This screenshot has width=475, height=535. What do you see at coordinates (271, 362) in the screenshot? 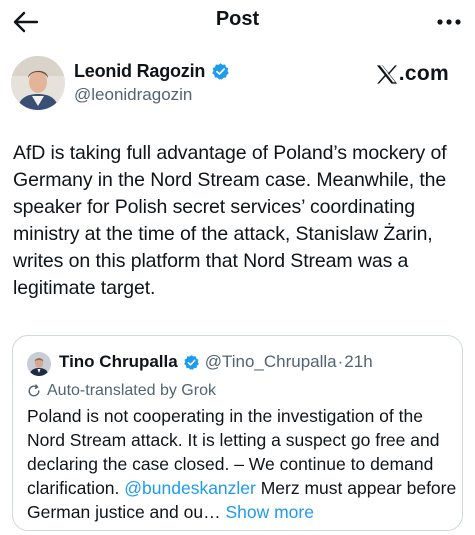
I see `quoted-author-handle: @Tino_Chrupalla` at bounding box center [271, 362].